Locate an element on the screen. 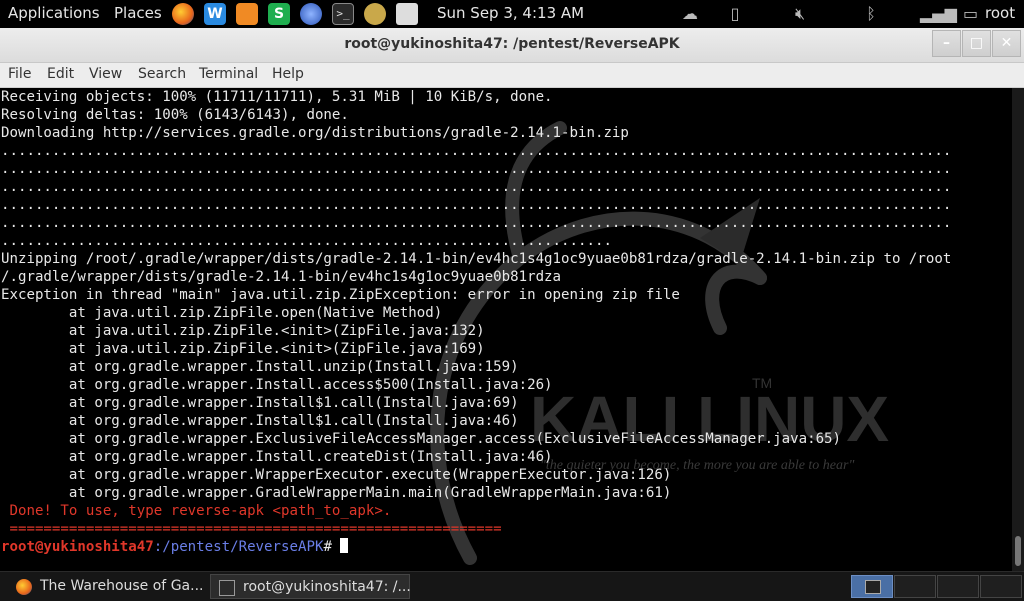  shell-prompt: root@yukinoshita47:/pentest/ReverseAPK# is located at coordinates (175, 547).